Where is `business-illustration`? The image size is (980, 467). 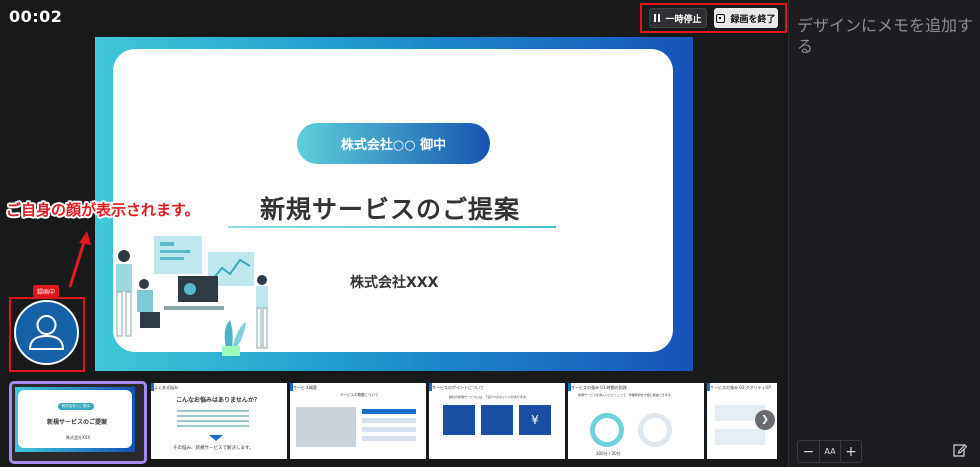
business-illustration is located at coordinates (192, 296).